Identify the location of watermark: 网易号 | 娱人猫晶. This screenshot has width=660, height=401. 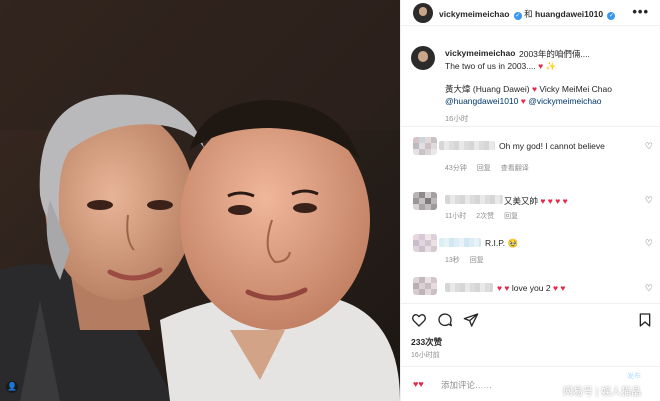
(602, 392).